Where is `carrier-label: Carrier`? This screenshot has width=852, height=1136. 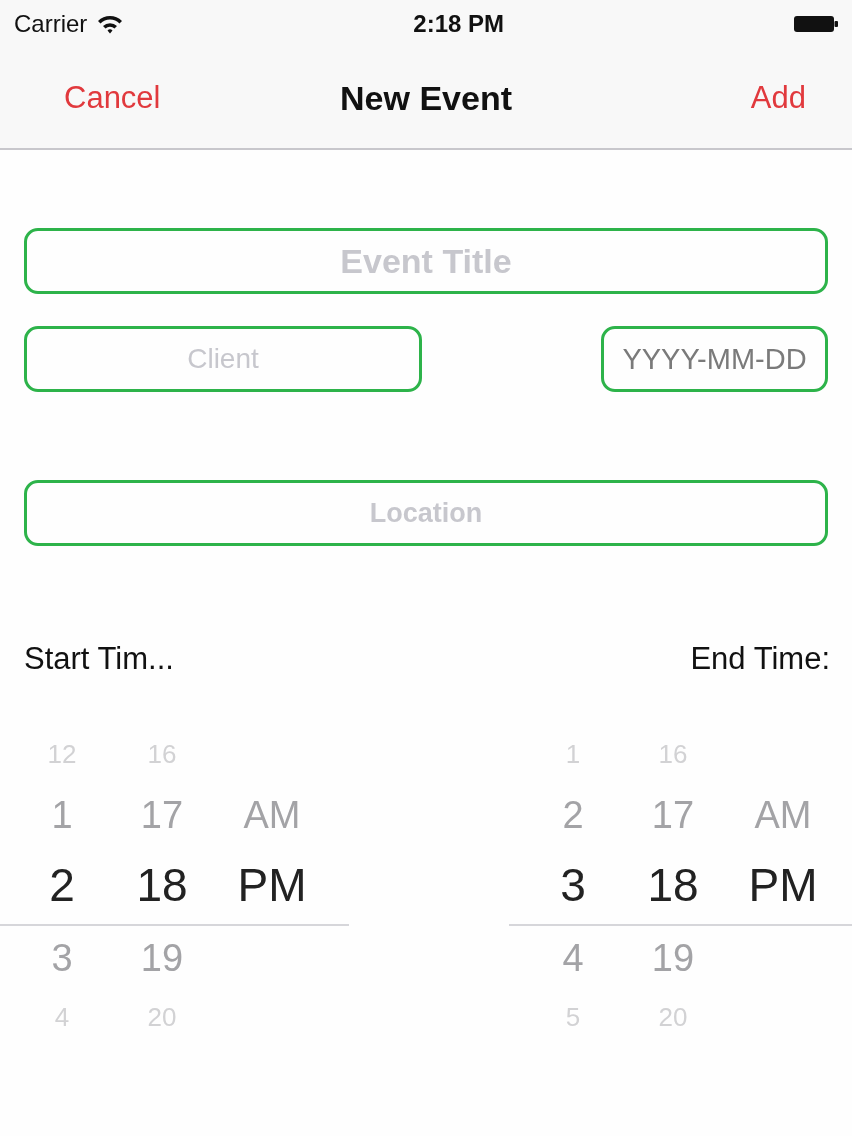
carrier-label: Carrier is located at coordinates (51, 24).